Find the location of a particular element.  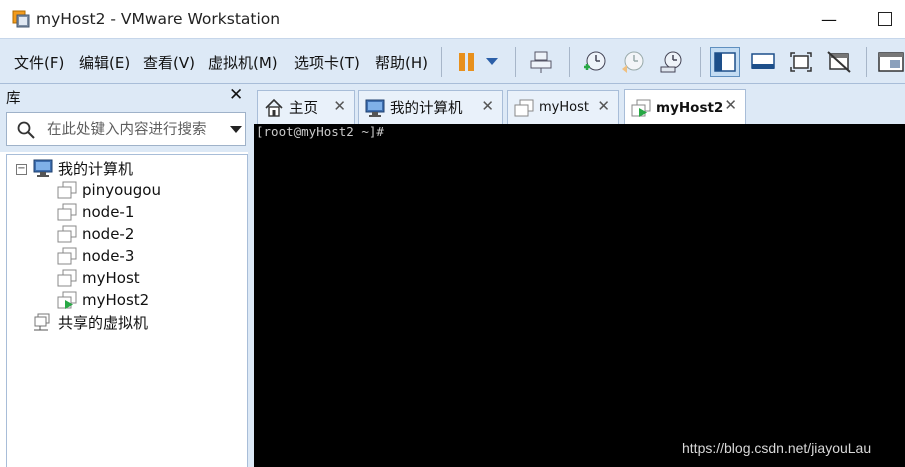

menu-tabs: 选项卡(T) is located at coordinates (327, 62).